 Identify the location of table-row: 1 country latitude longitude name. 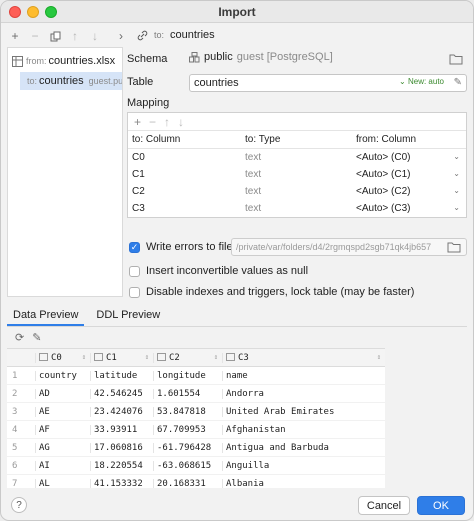
(196, 376).